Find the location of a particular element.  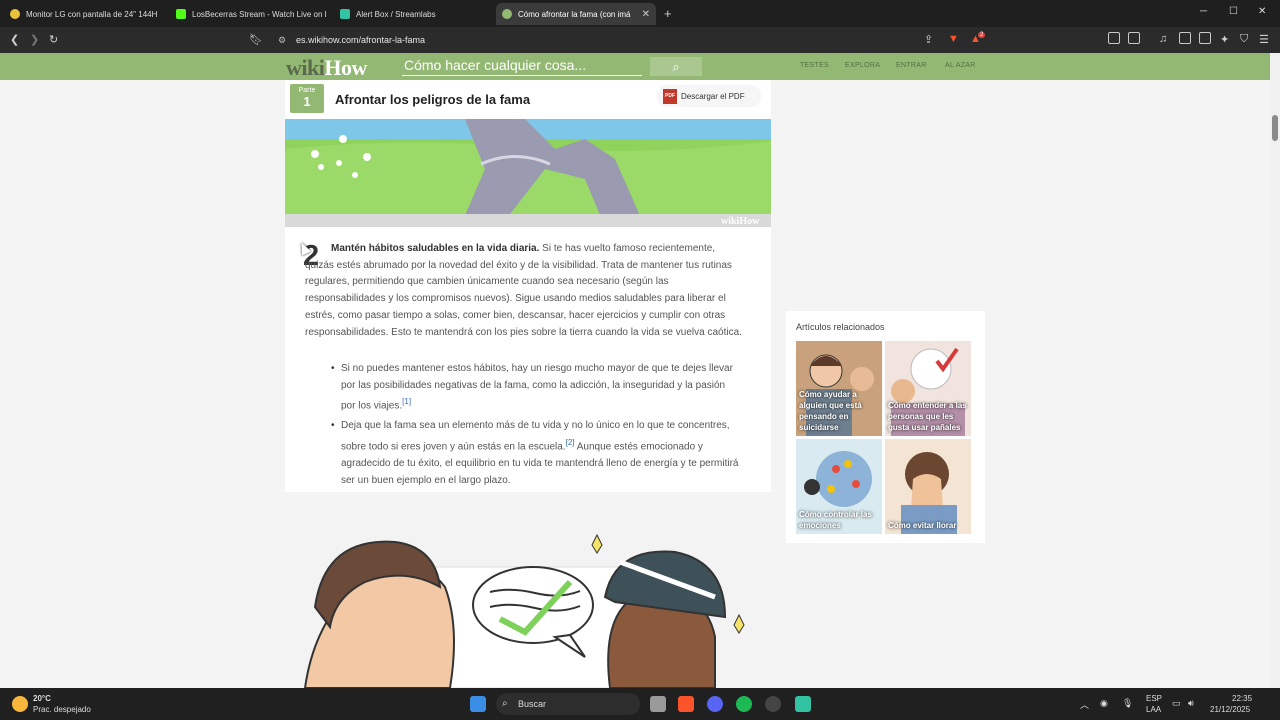

maximize-button: ☐ is located at coordinates (1233, 11).